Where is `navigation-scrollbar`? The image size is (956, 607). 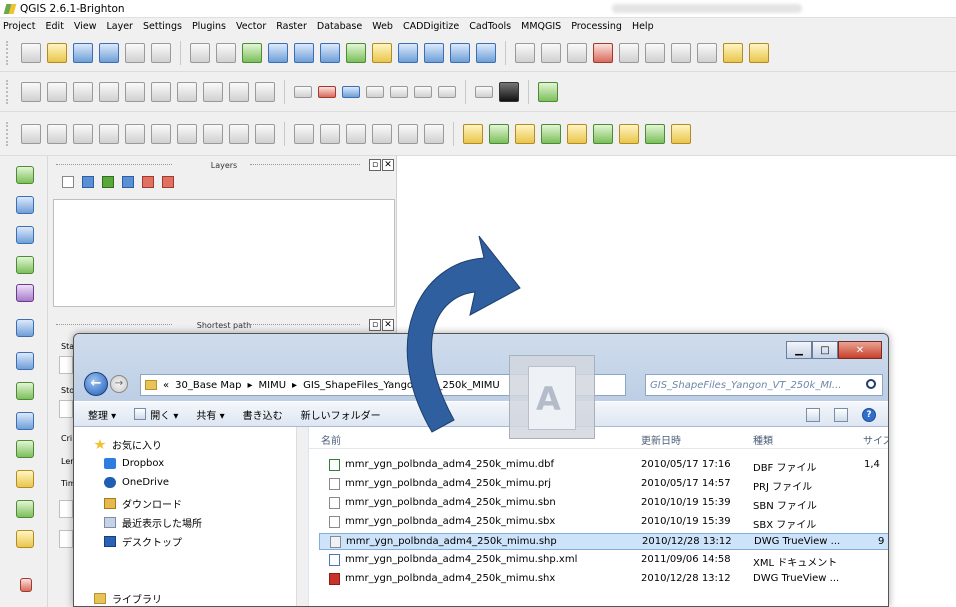 navigation-scrollbar is located at coordinates (302, 516).